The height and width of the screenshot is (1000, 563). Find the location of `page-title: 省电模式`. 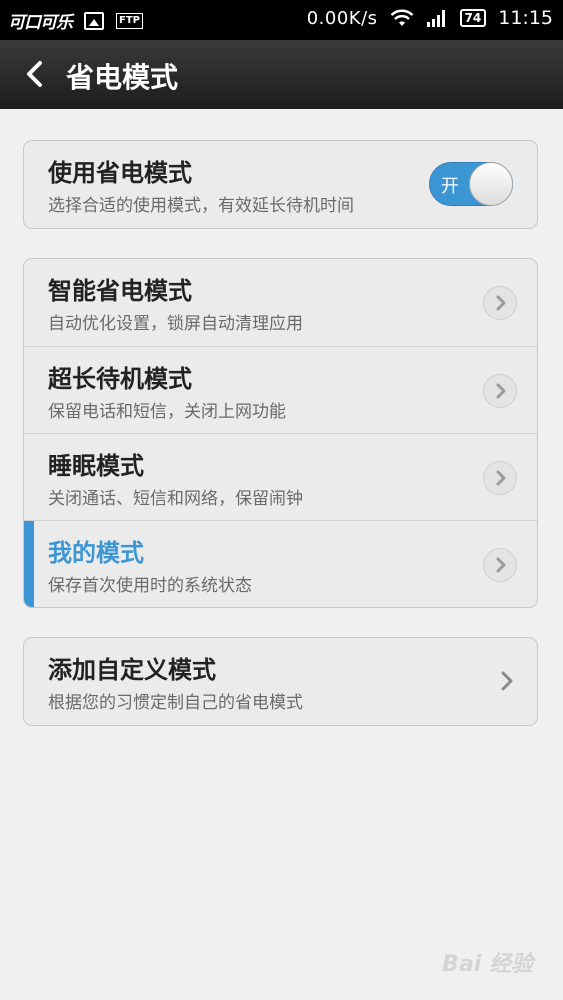

page-title: 省电模式 is located at coordinates (122, 77).